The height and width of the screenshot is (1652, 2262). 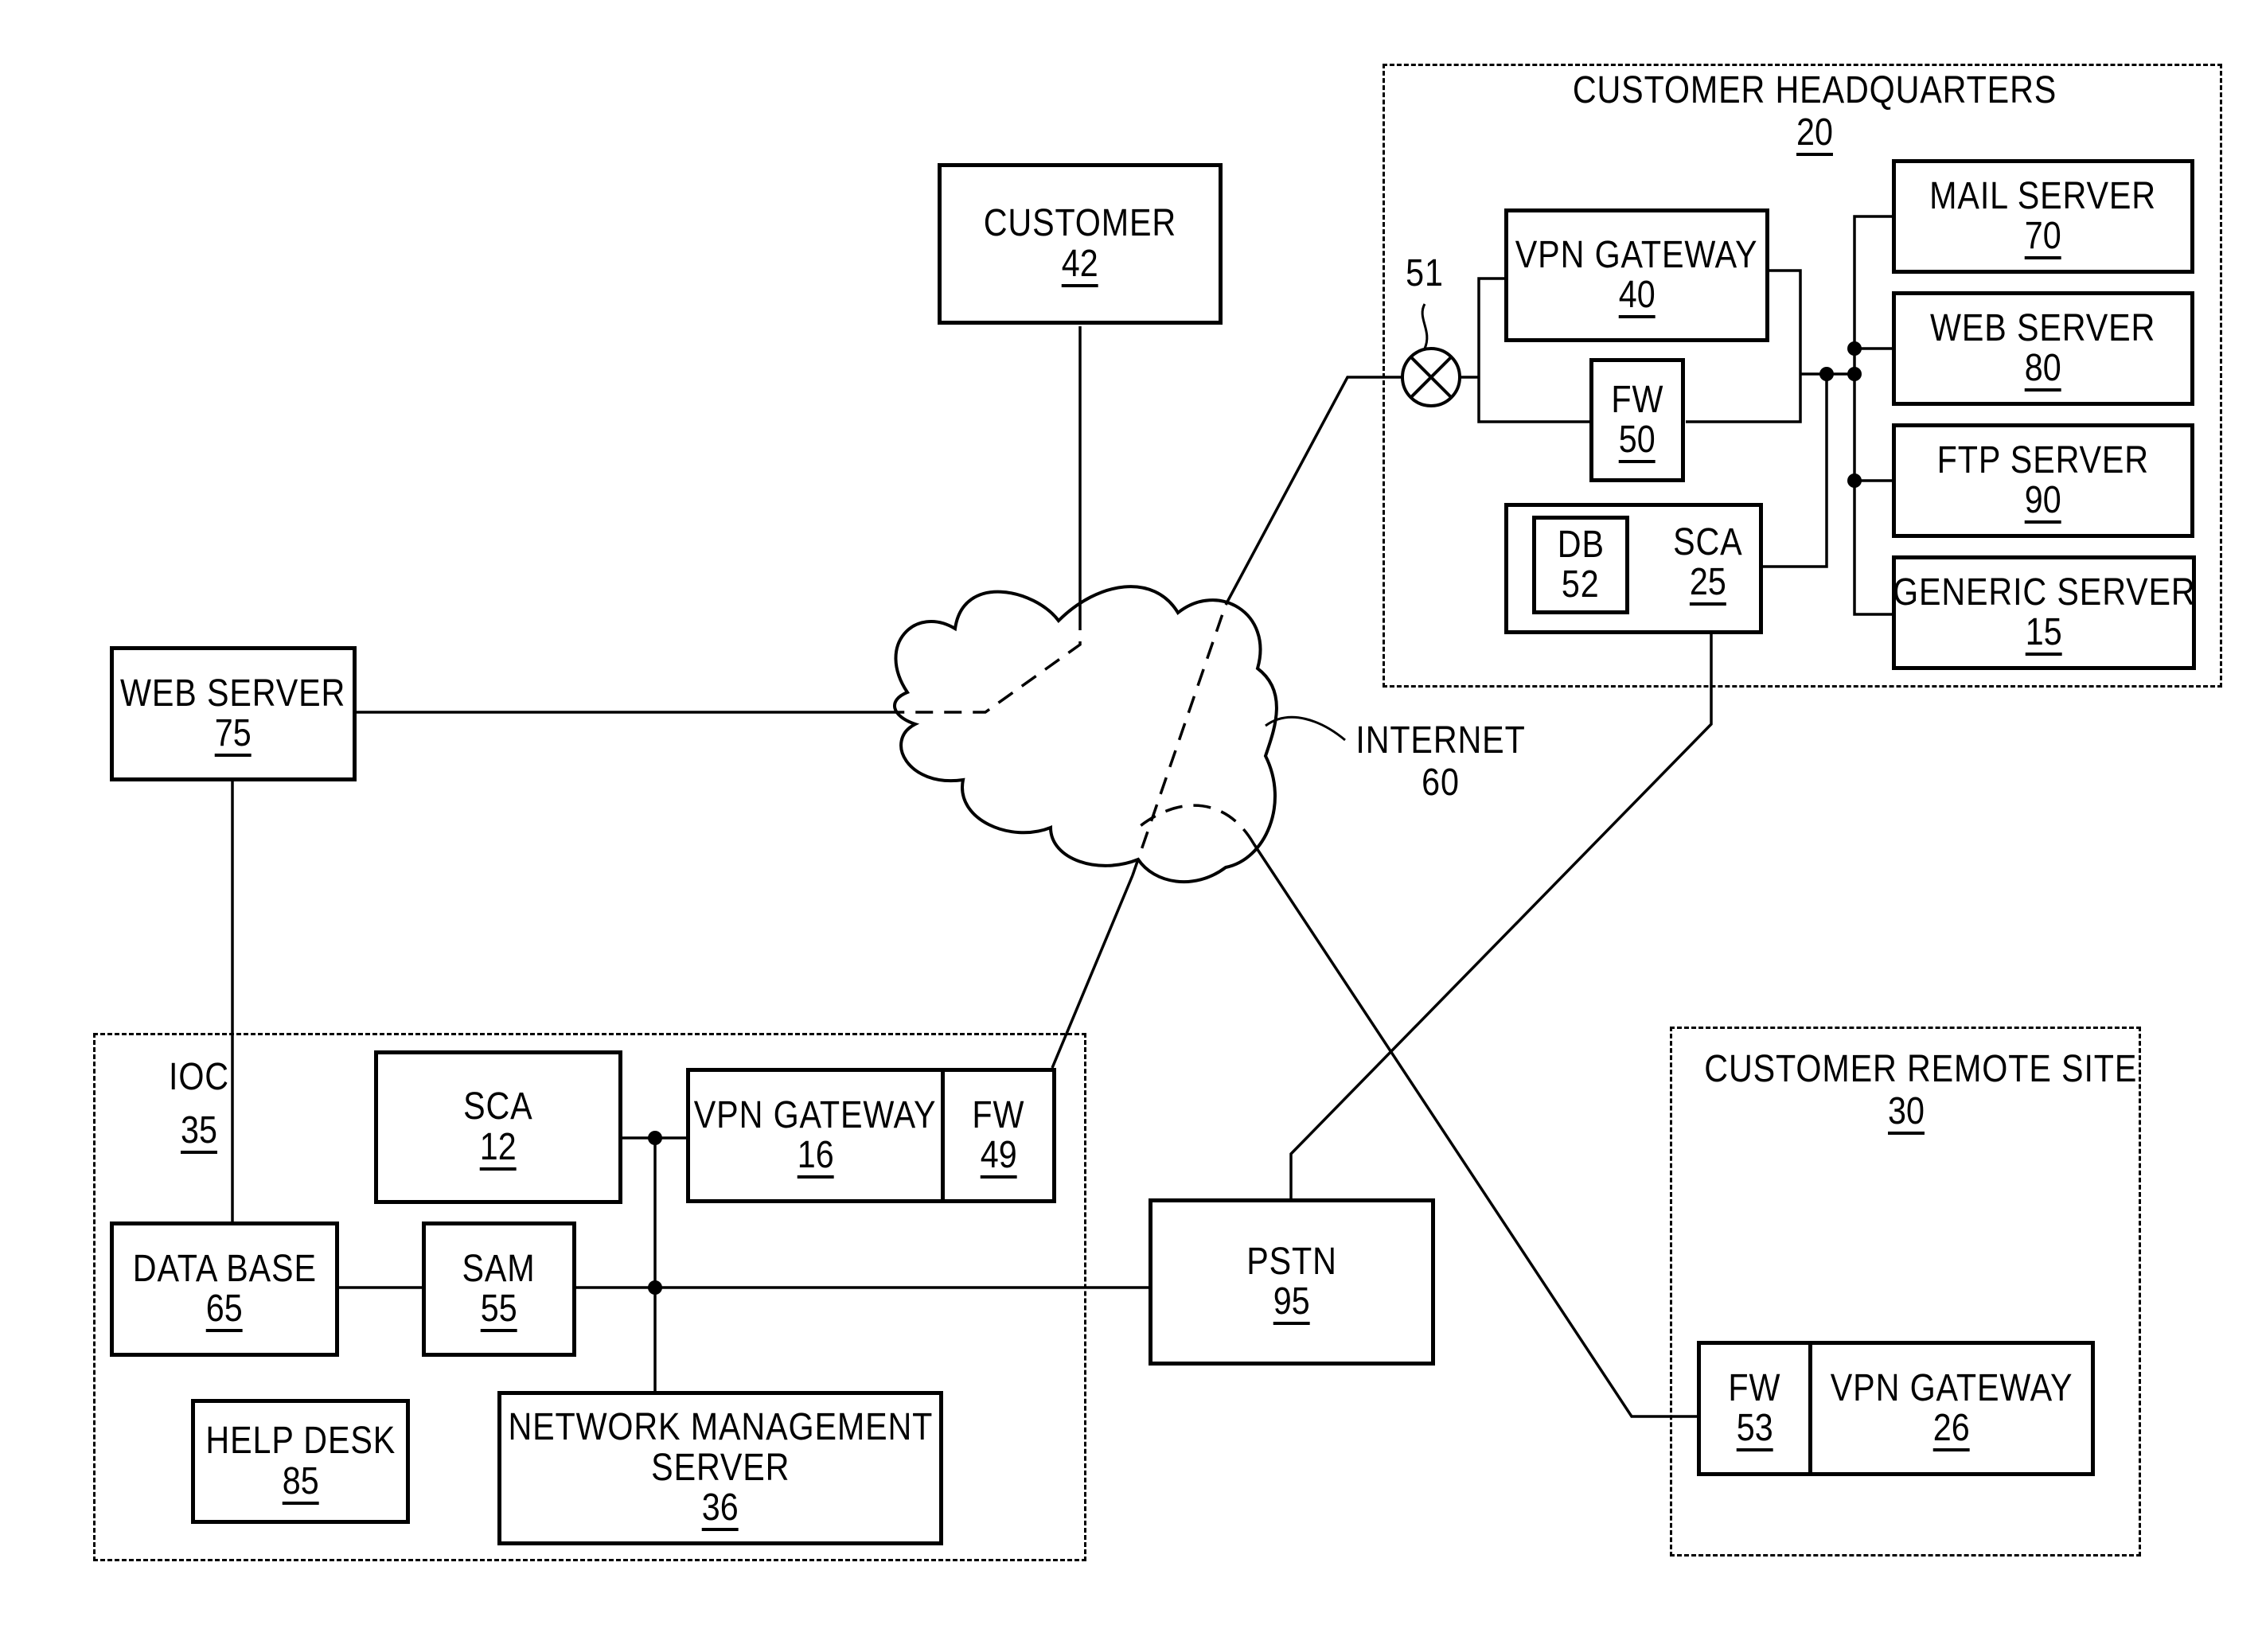 I want to click on node-customer: CUSTOMER 42, so click(x=1080, y=244).